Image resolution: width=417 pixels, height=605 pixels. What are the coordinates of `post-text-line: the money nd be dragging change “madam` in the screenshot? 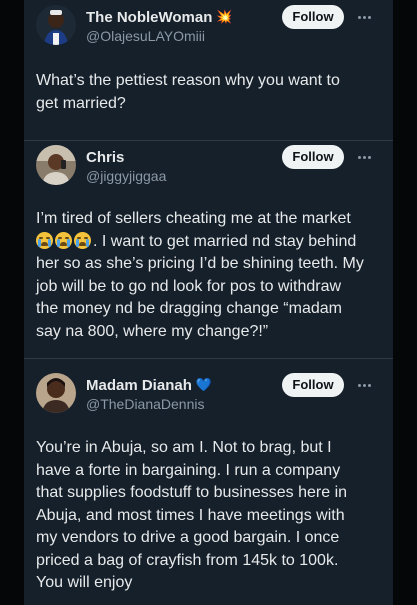 It's located at (189, 308).